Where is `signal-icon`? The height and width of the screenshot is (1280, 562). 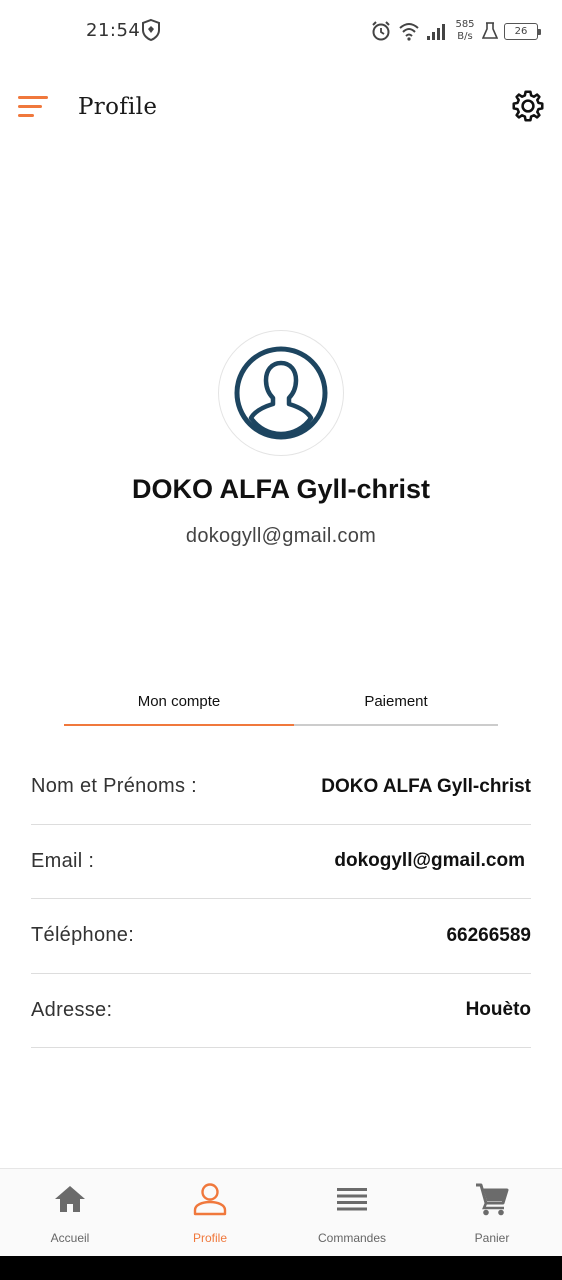
signal-icon is located at coordinates (436, 32).